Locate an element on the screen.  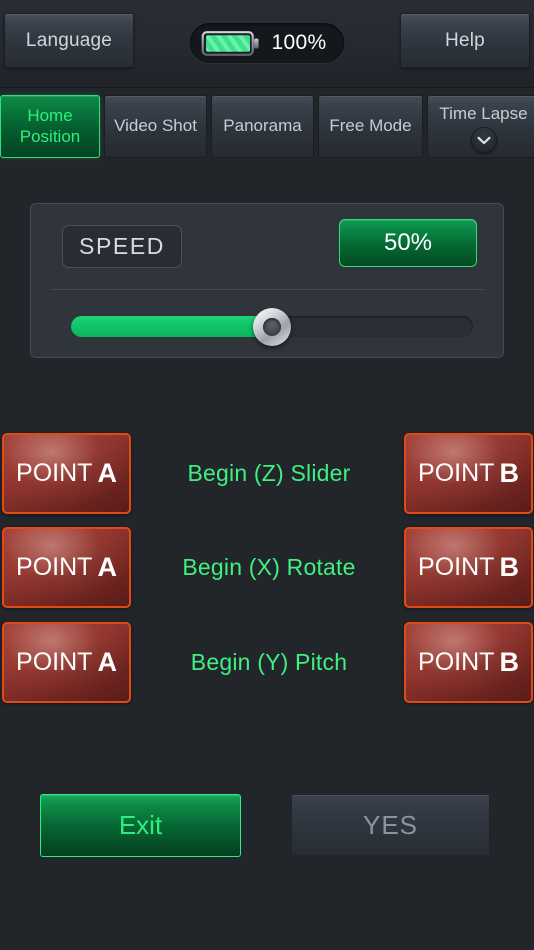
exit-button: Exit is located at coordinates (140, 825).